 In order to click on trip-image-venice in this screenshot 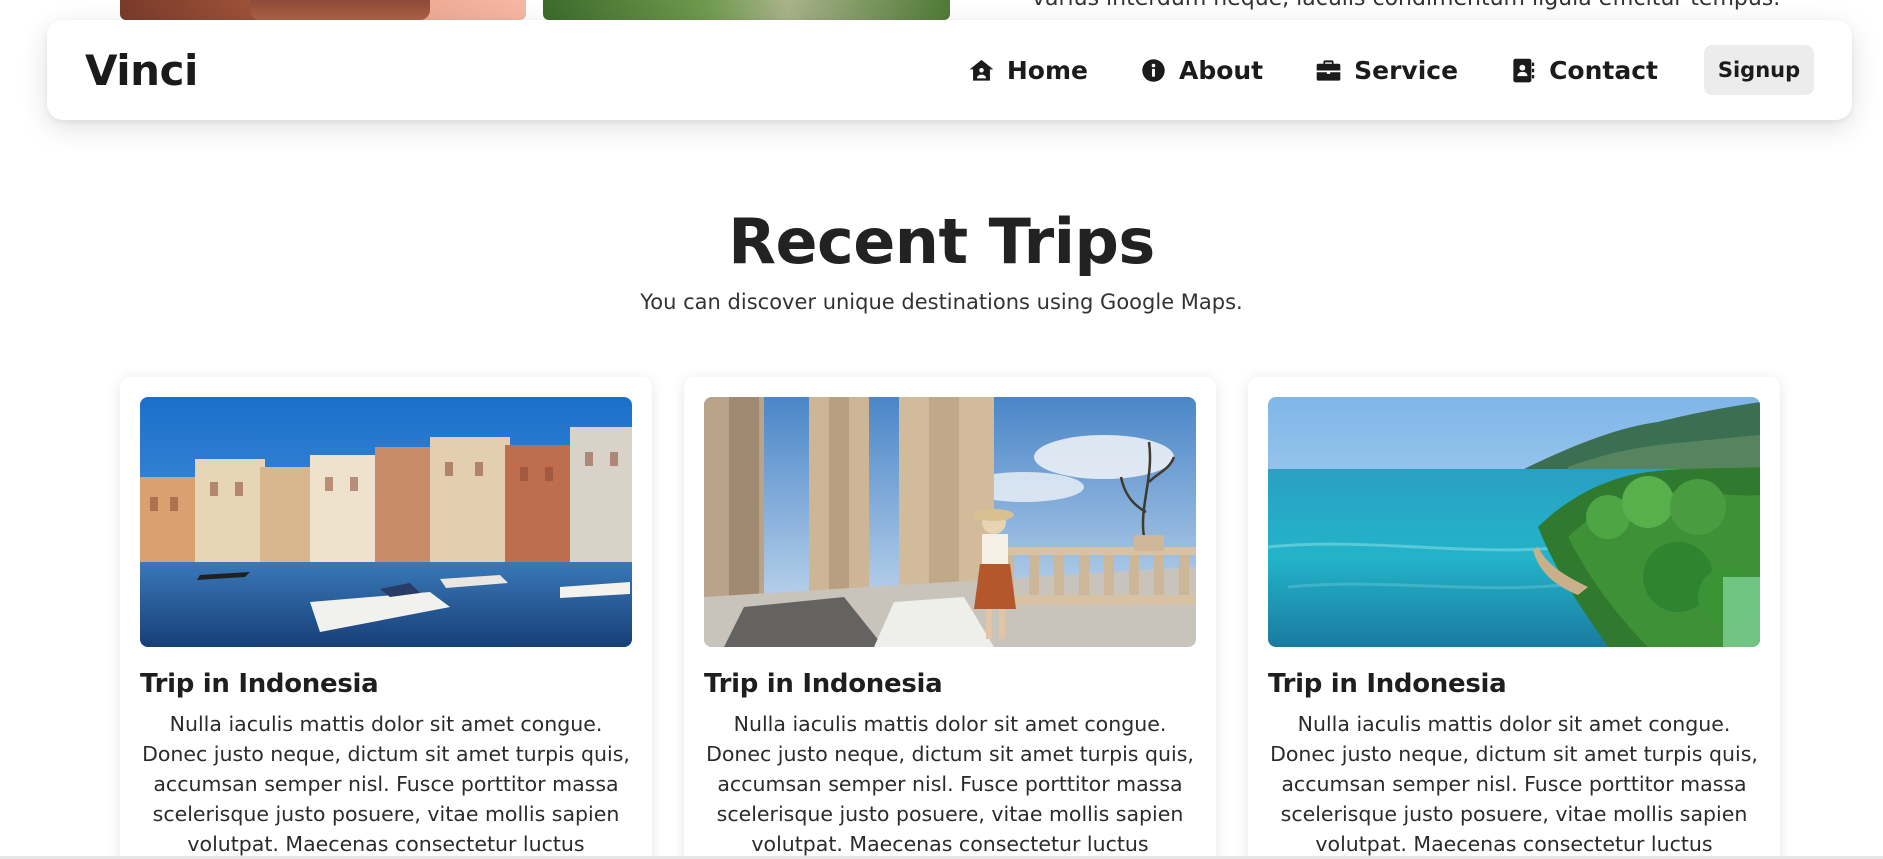, I will do `click(386, 522)`.